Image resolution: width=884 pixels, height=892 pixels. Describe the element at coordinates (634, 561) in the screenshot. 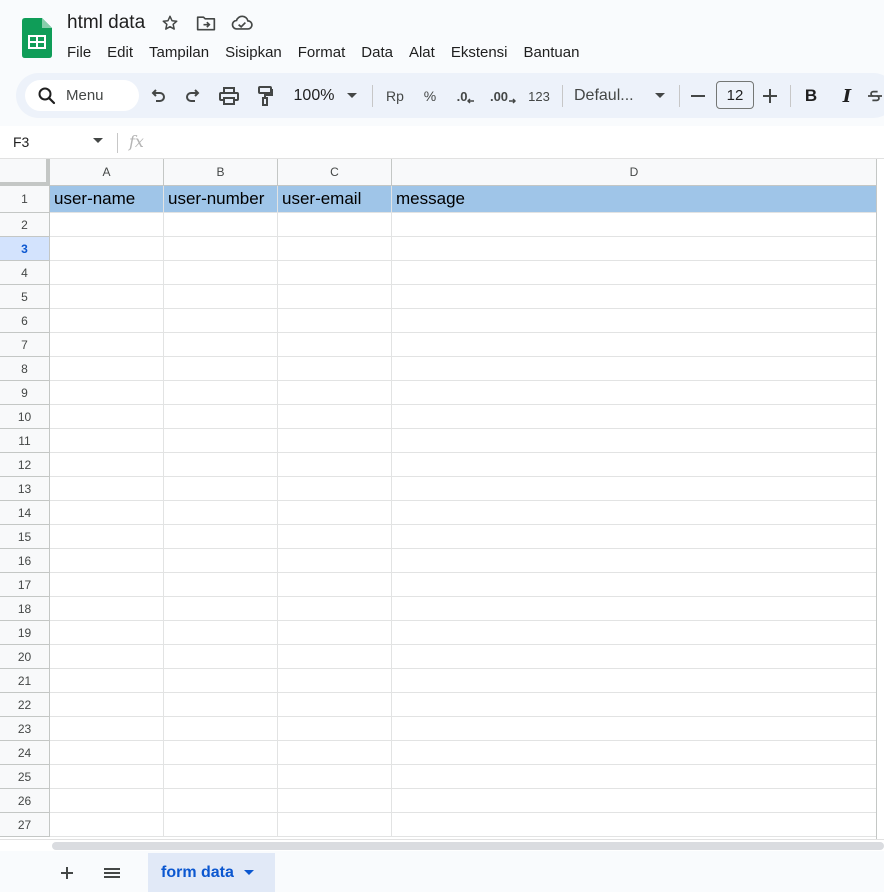

I see `cell-d16` at that location.